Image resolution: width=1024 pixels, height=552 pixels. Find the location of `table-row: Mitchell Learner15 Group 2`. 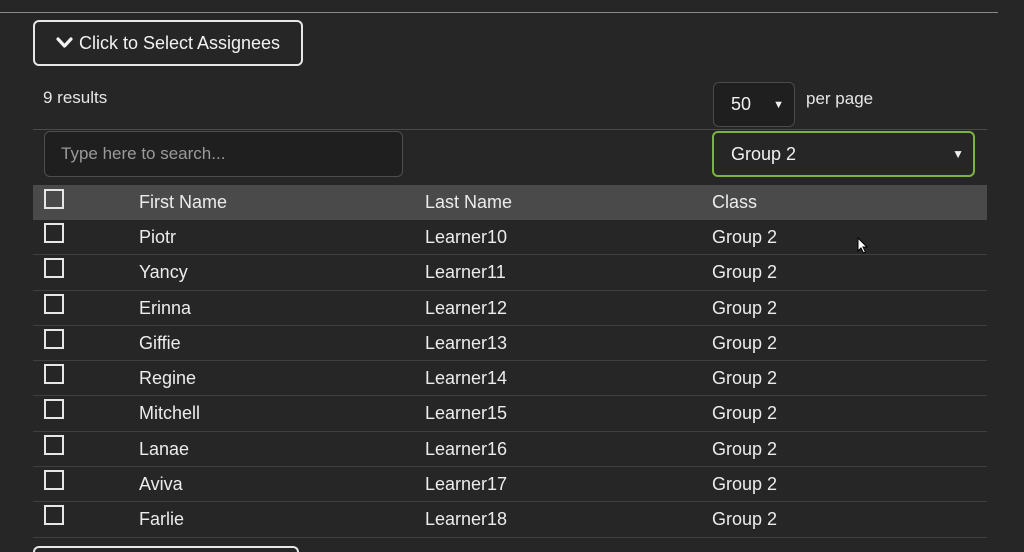

table-row: Mitchell Learner15 Group 2 is located at coordinates (510, 414).